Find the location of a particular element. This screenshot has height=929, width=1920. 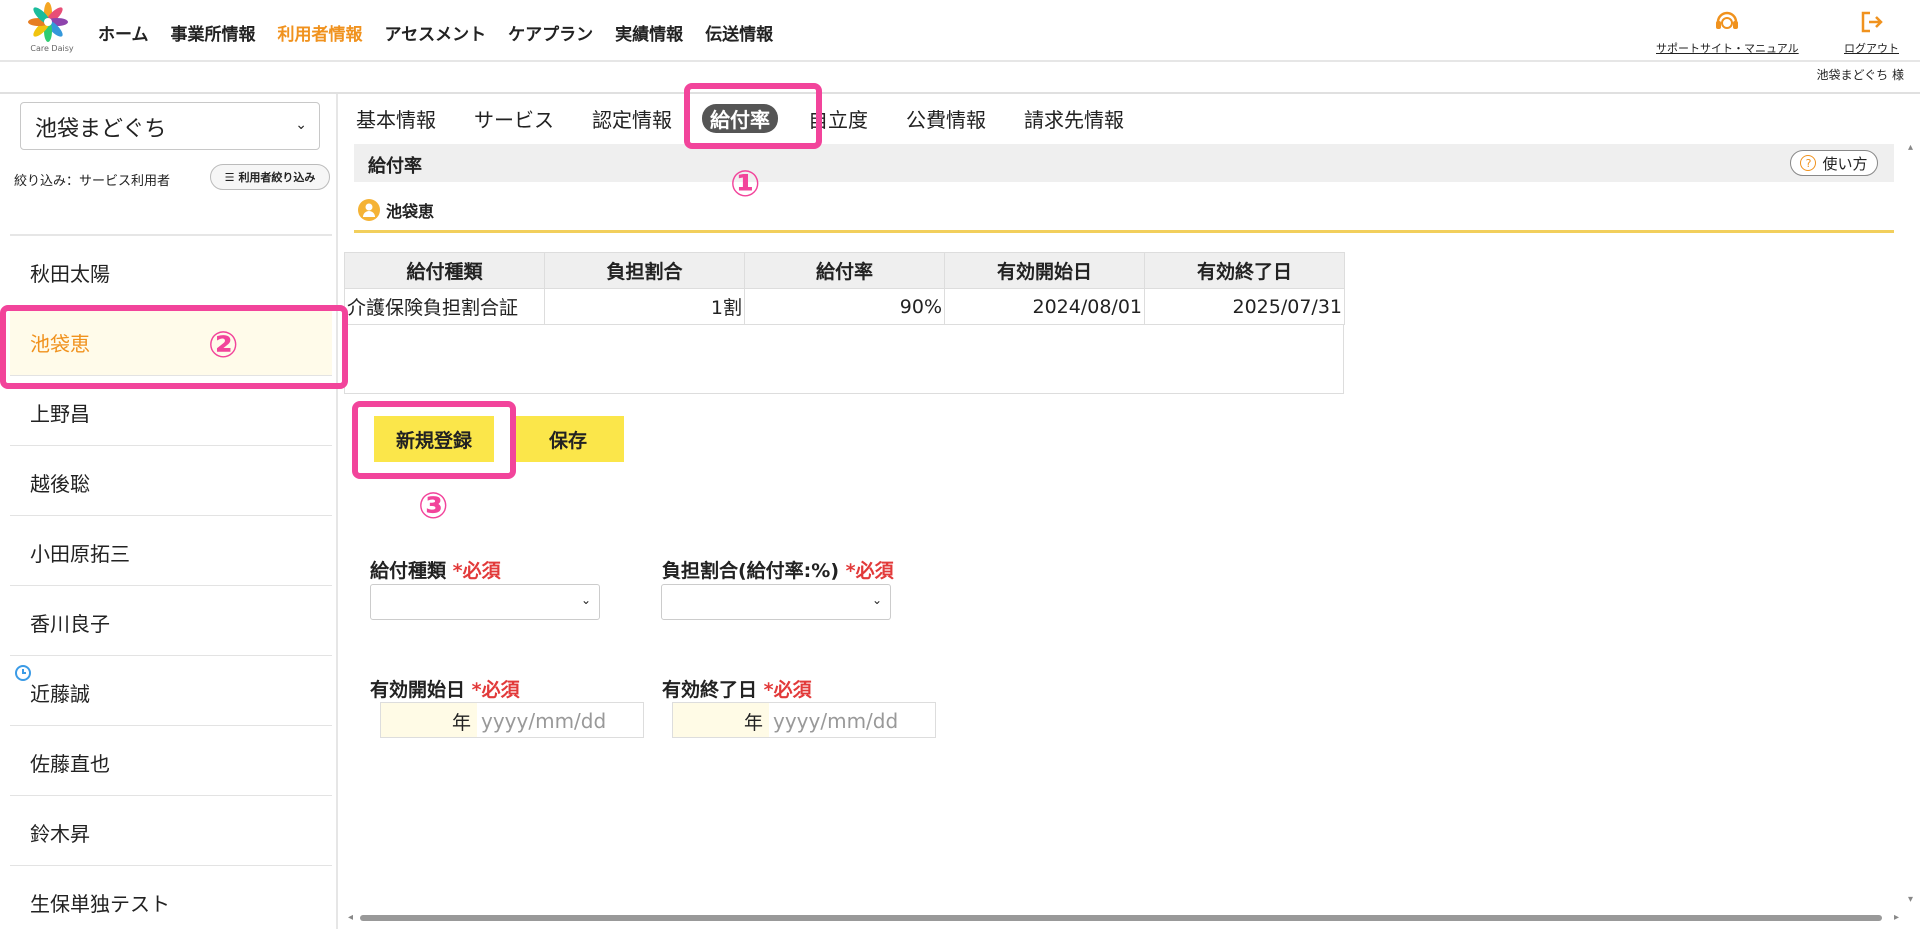

nav-care-plan: ケアプラン is located at coordinates (550, 32).